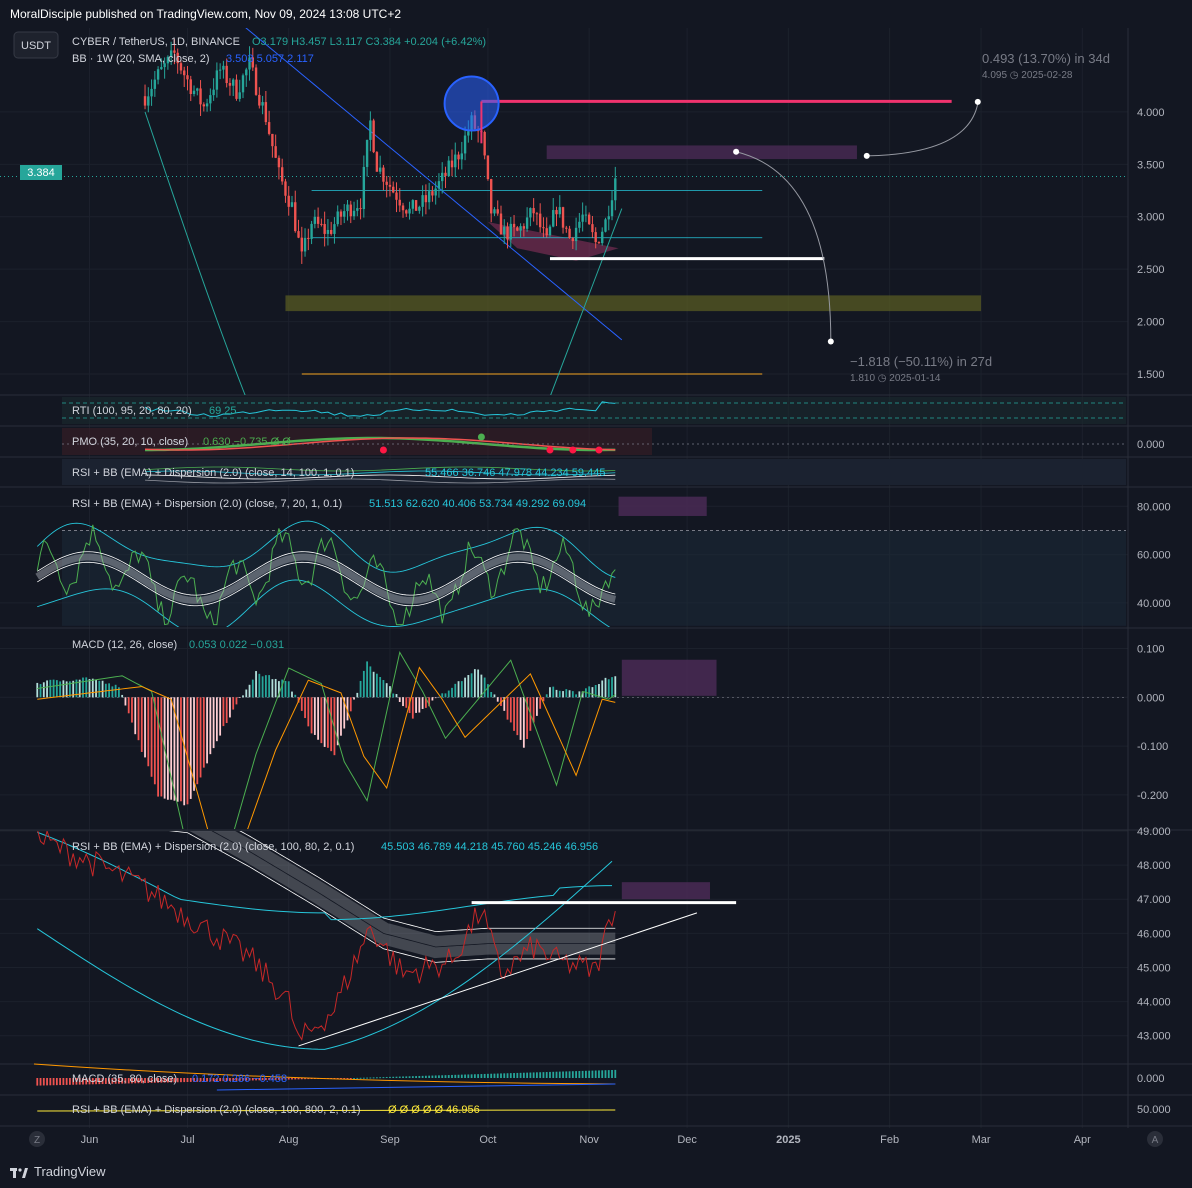  I want to click on symbol-title: CYBER / TetherUS, 1D, BINANCE, so click(156, 42).